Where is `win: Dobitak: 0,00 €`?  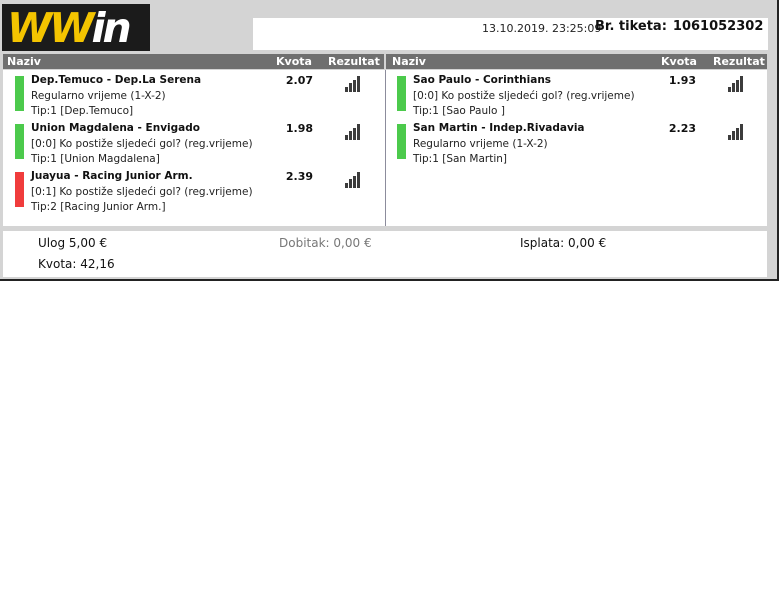 win: Dobitak: 0,00 € is located at coordinates (325, 243).